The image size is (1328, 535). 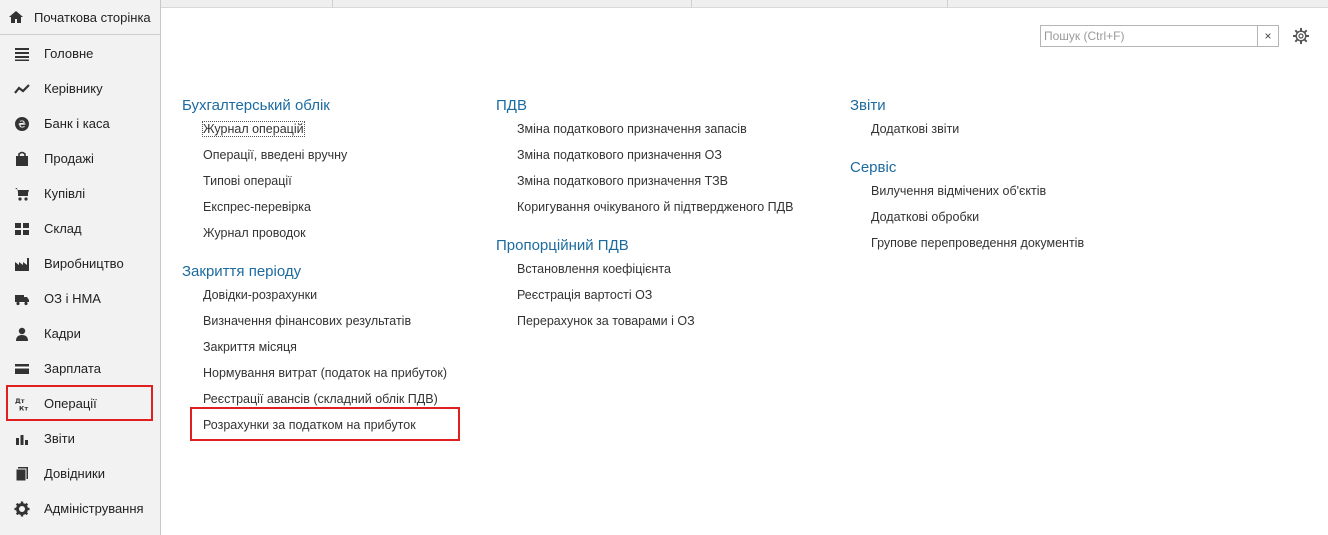 I want to click on link-label: Журнал операцій, so click(x=253, y=129).